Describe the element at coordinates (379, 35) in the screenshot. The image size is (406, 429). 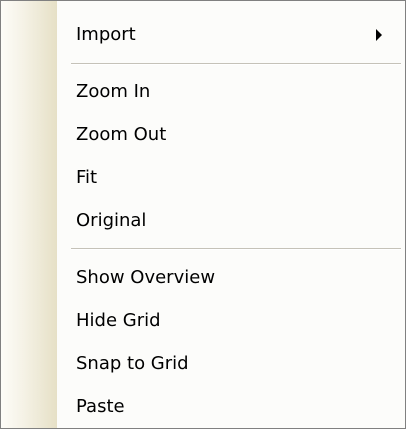
I see `submenu-arrow-icon` at that location.